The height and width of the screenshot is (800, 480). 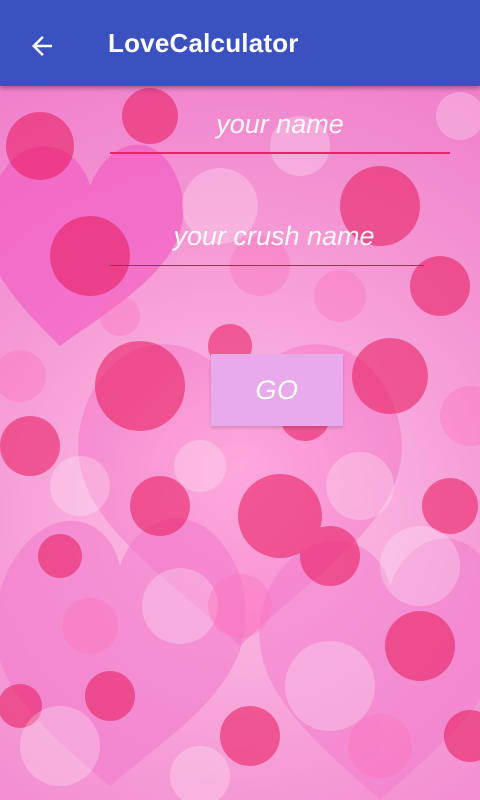 I want to click on crush-name-input, so click(x=274, y=236).